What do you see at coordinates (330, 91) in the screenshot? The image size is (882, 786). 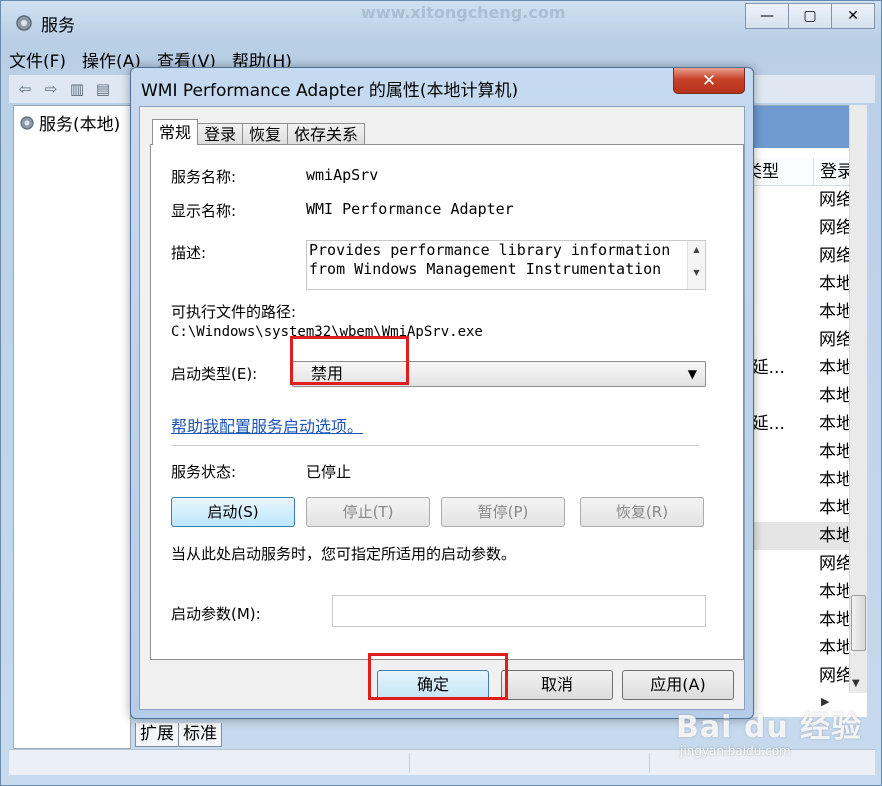 I see `dialog-title: WMI Performance Adapter 的属性(本地计算机)` at bounding box center [330, 91].